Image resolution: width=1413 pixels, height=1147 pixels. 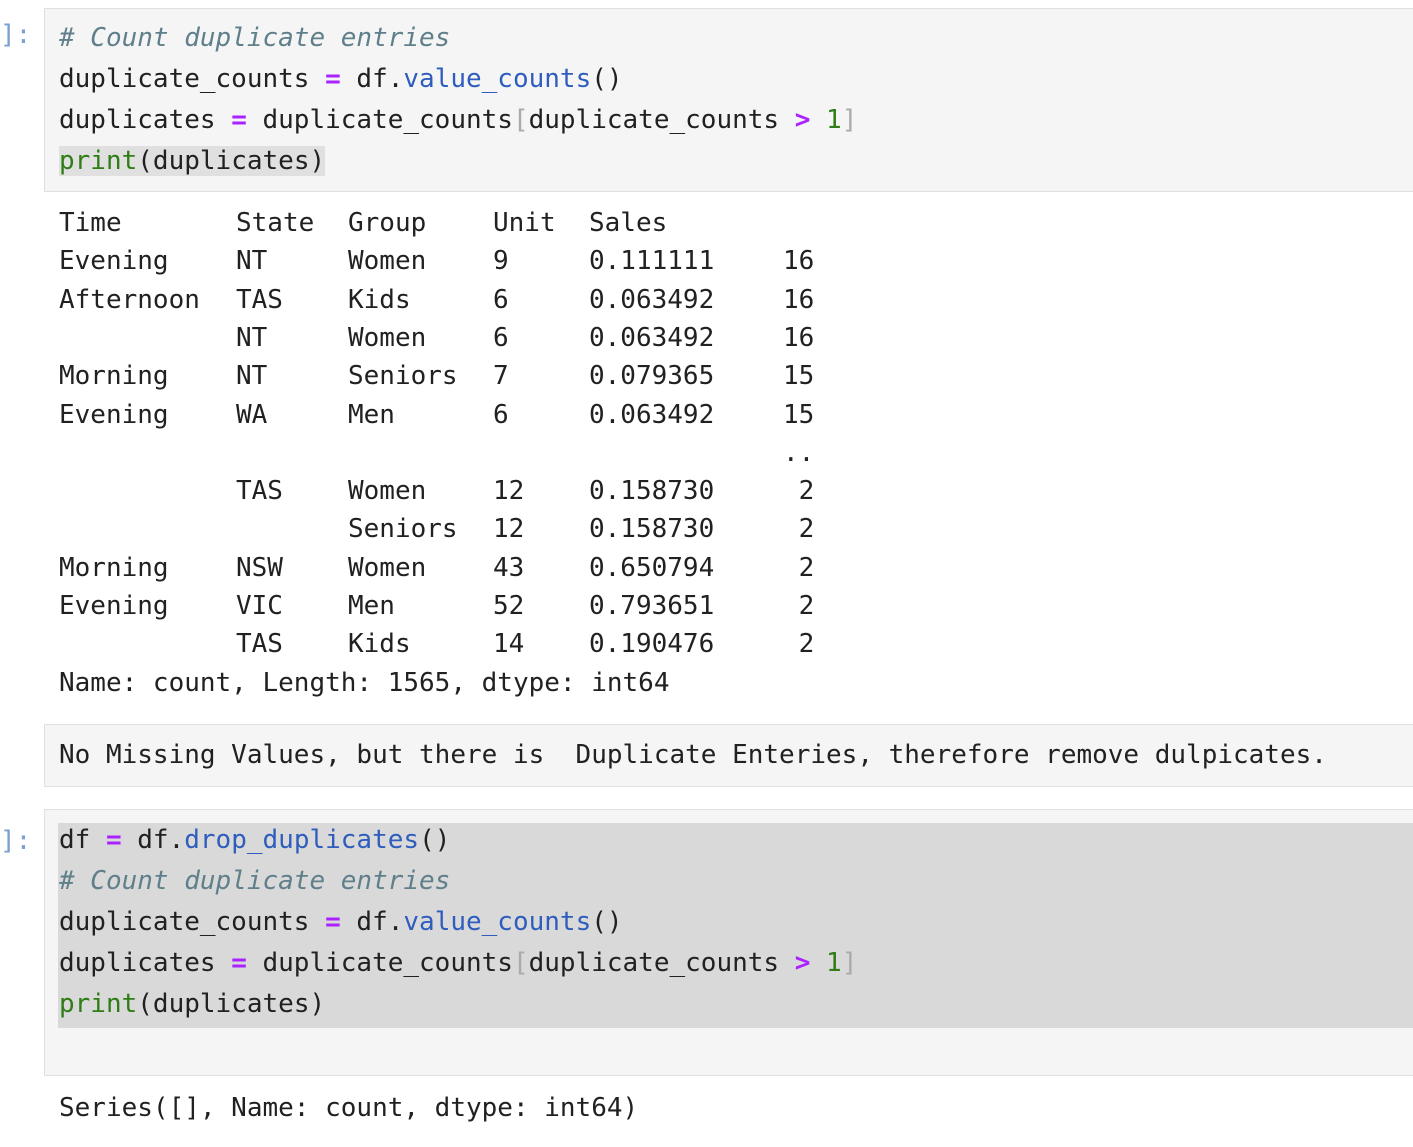 I want to click on output-row: TAS Kids 14 0.190476 2, so click(x=500, y=644).